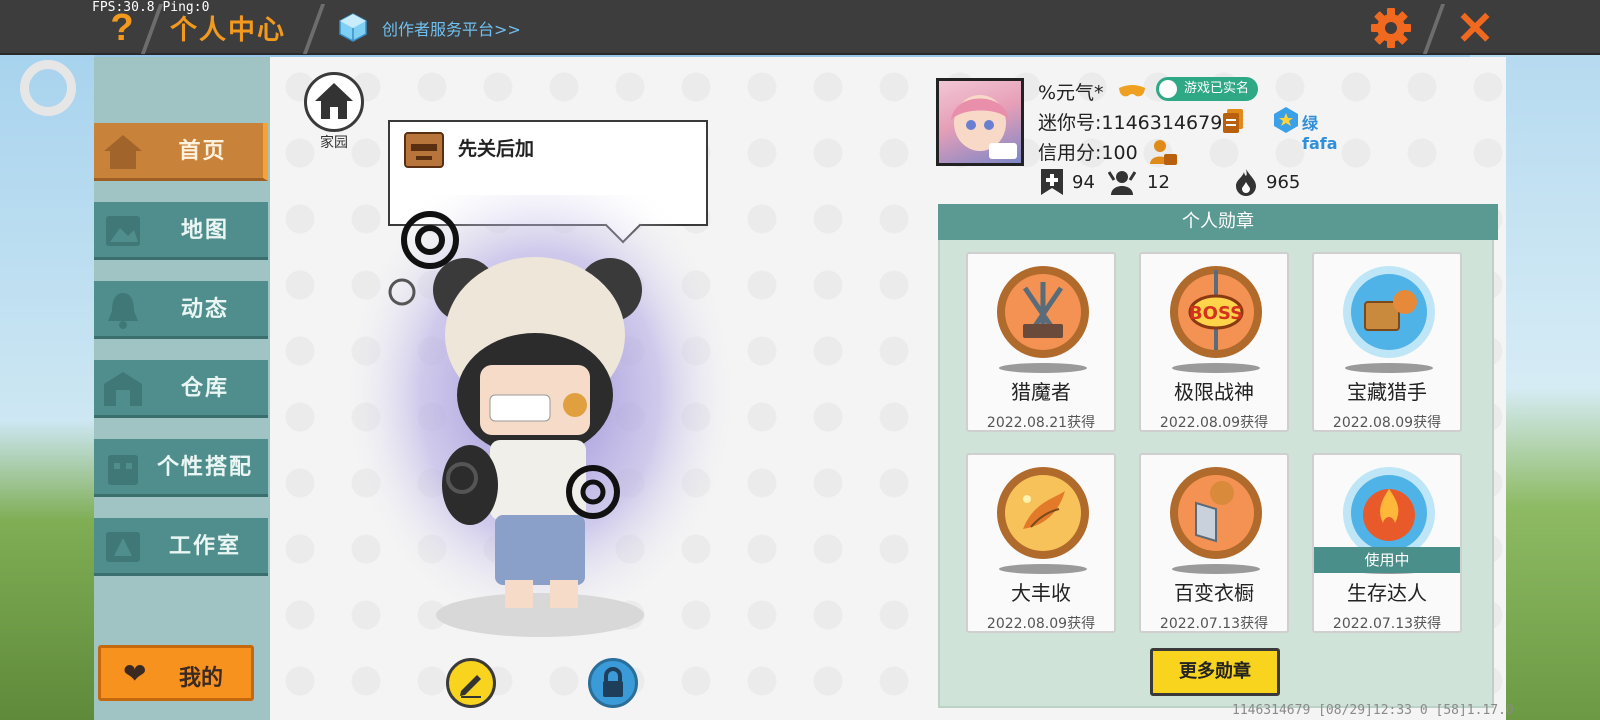 The height and width of the screenshot is (720, 1600). Describe the element at coordinates (204, 309) in the screenshot. I see `sidebar-item-label: 动态` at that location.